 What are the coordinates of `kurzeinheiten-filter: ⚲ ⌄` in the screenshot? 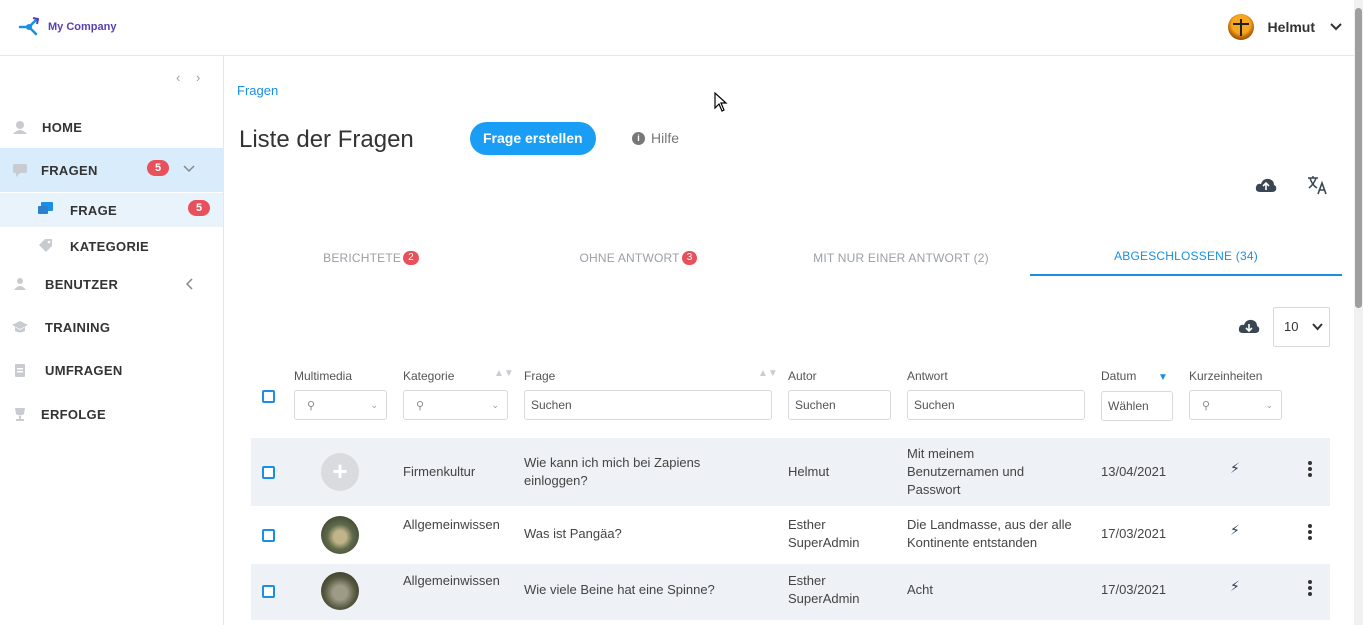 It's located at (1235, 405).